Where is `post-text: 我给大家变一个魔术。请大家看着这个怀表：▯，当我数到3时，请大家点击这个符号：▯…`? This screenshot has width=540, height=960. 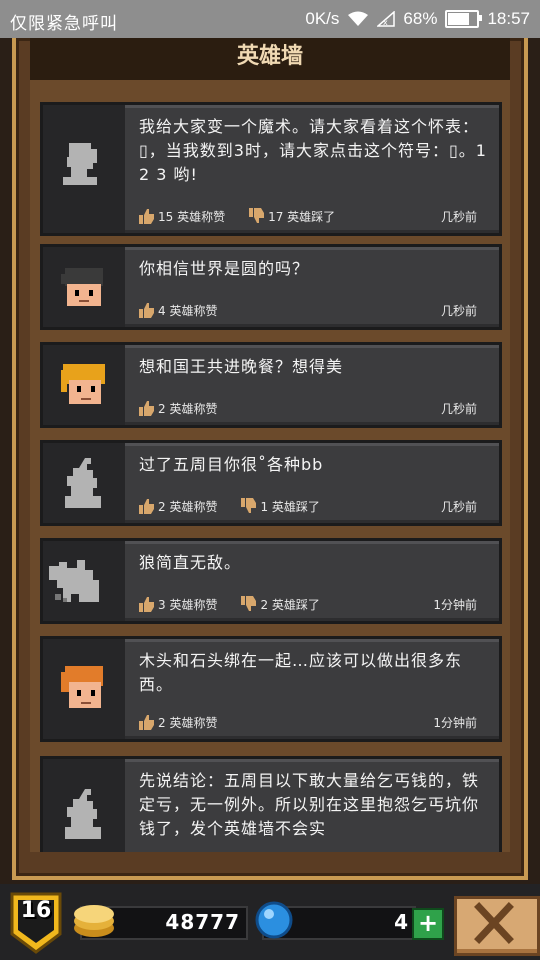 post-text: 我给大家变一个魔术。请大家看着这个怀表：▯，当我数到3时，请大家点击这个符号：▯… is located at coordinates (313, 150).